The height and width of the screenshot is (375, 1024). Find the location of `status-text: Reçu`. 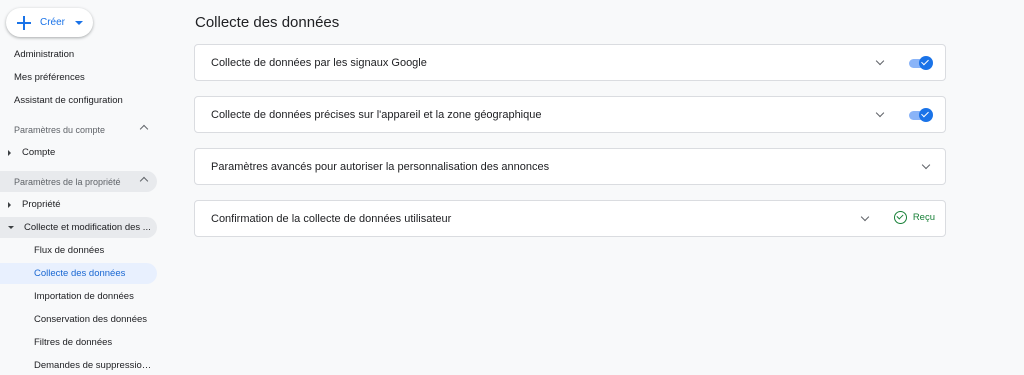

status-text: Reçu is located at coordinates (923, 217).